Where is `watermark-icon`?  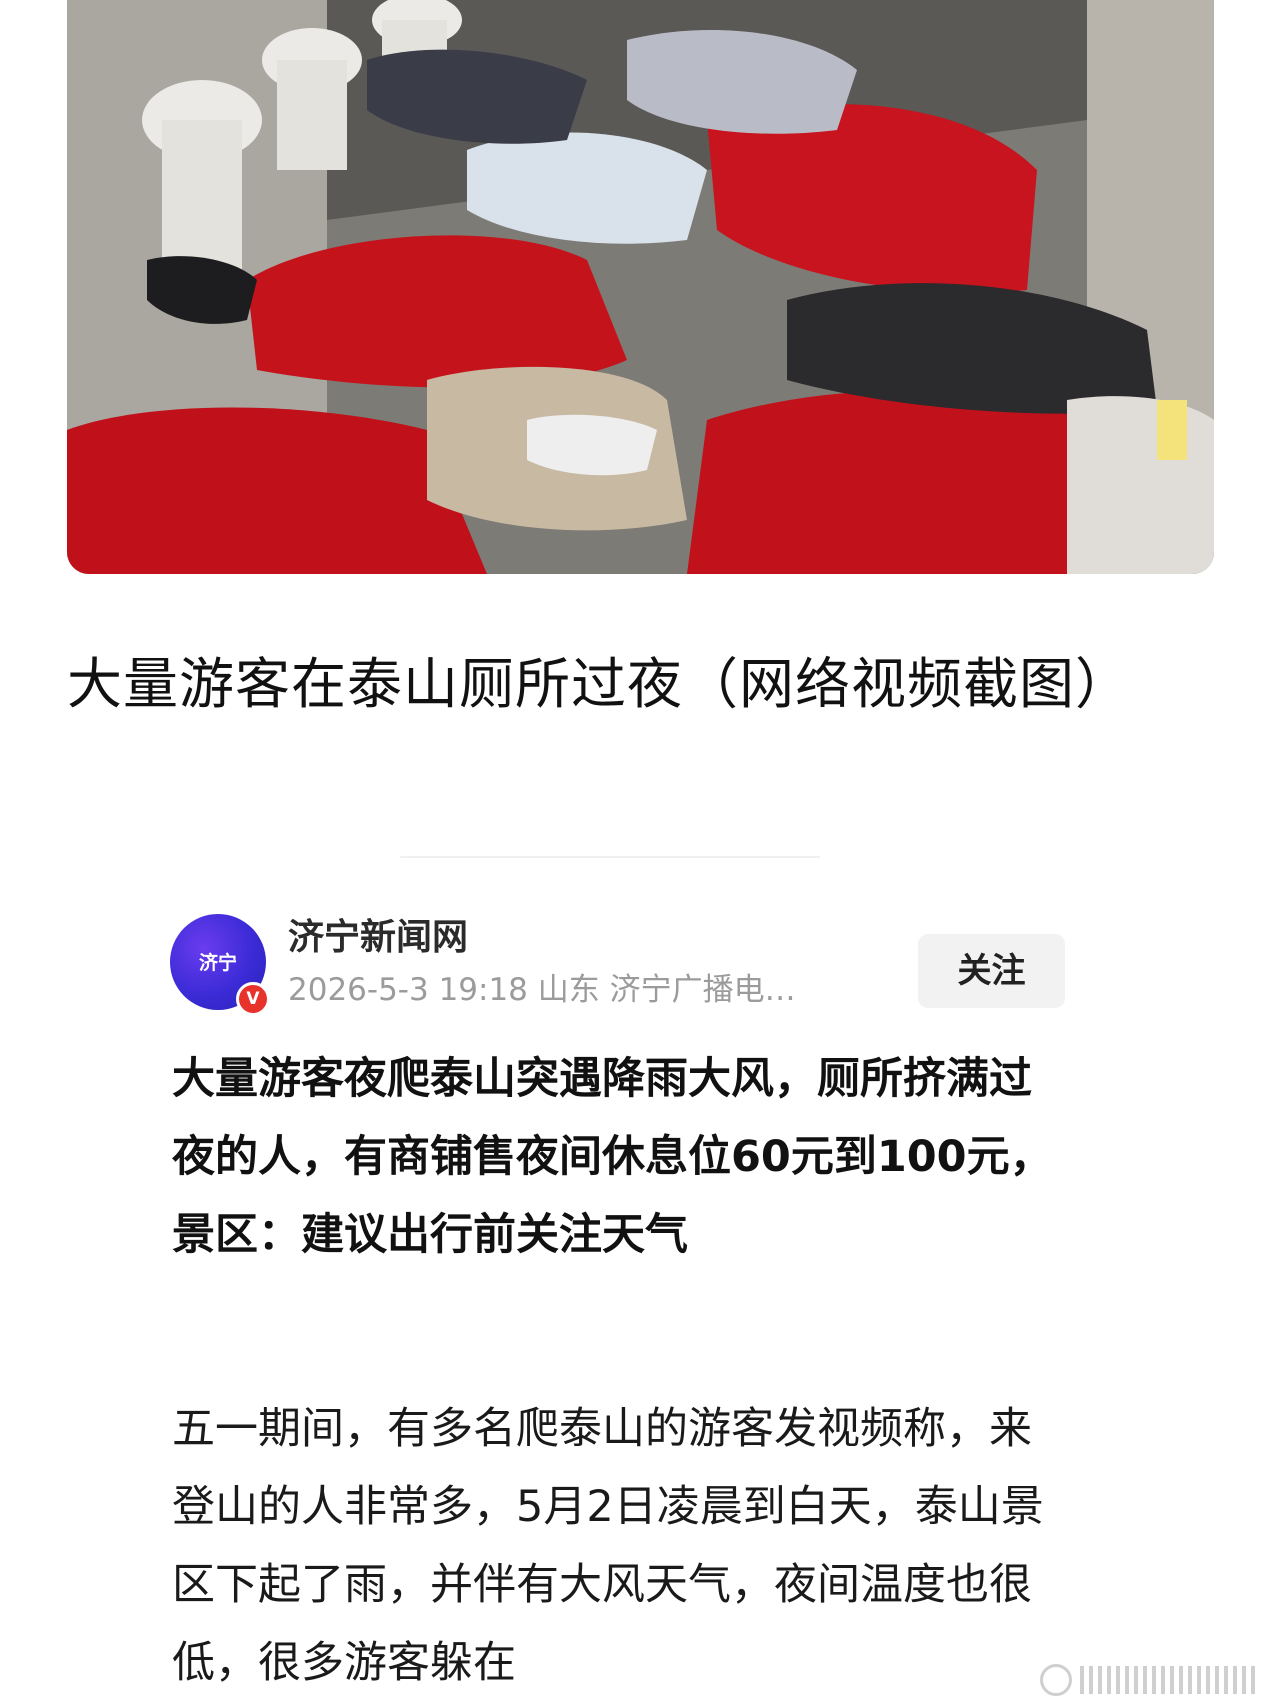 watermark-icon is located at coordinates (1150, 1680).